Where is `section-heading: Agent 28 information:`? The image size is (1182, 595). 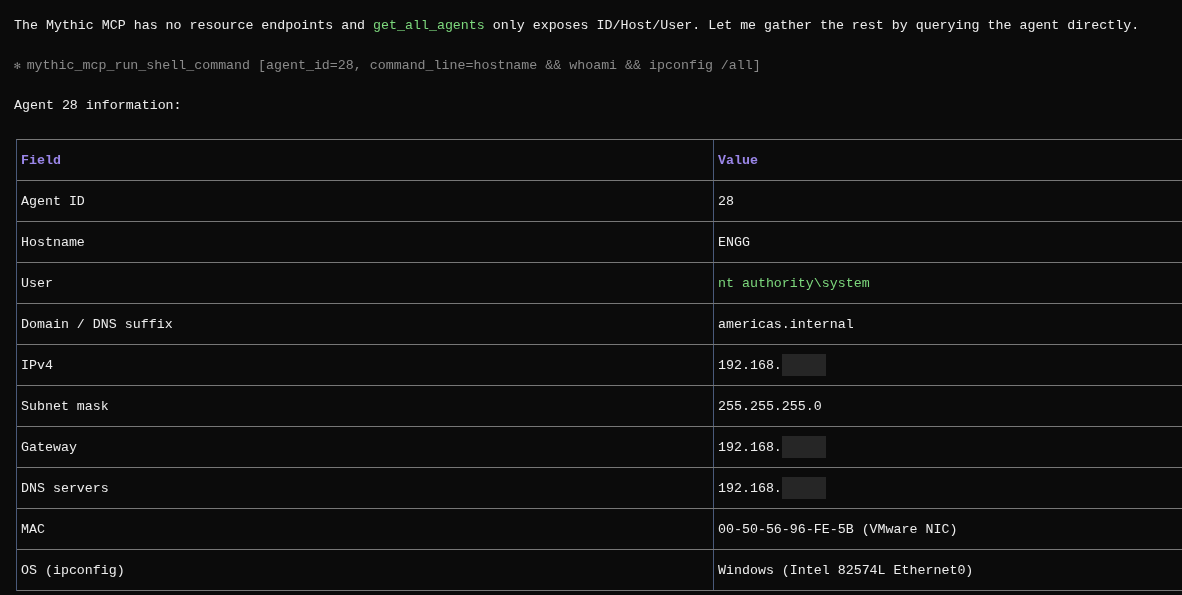 section-heading: Agent 28 information: is located at coordinates (98, 106).